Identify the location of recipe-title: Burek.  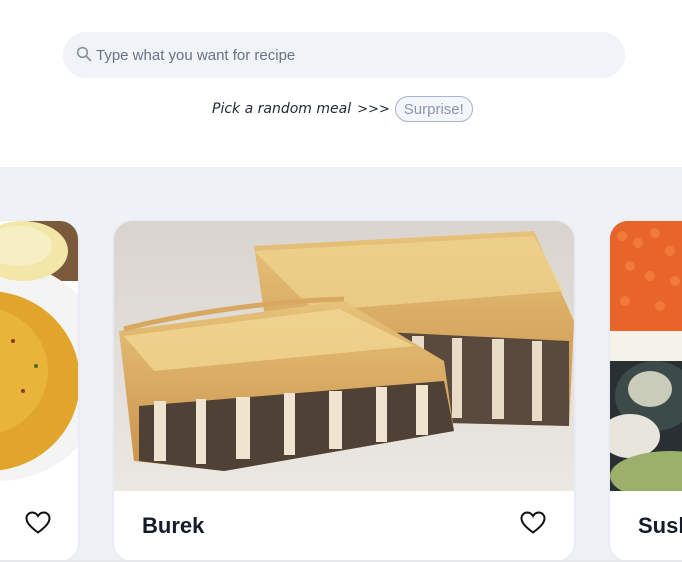
(173, 525).